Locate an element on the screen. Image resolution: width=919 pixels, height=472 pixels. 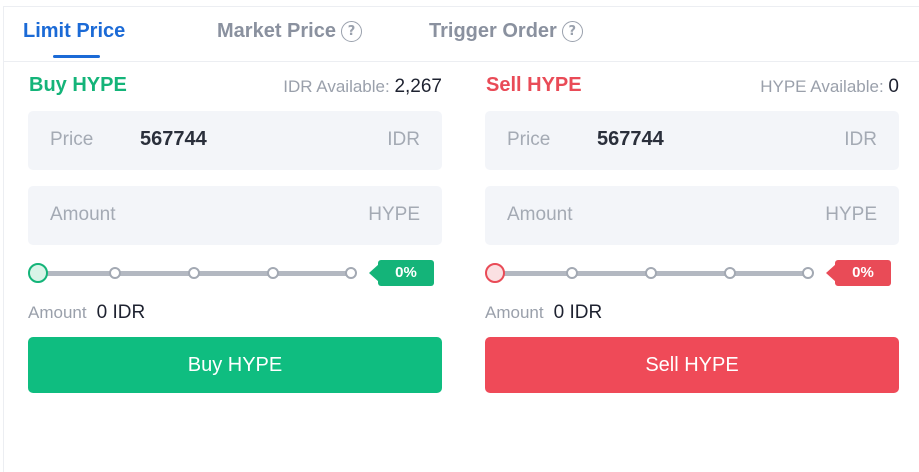
buy-available: IDR Available: 2,267 is located at coordinates (362, 87).